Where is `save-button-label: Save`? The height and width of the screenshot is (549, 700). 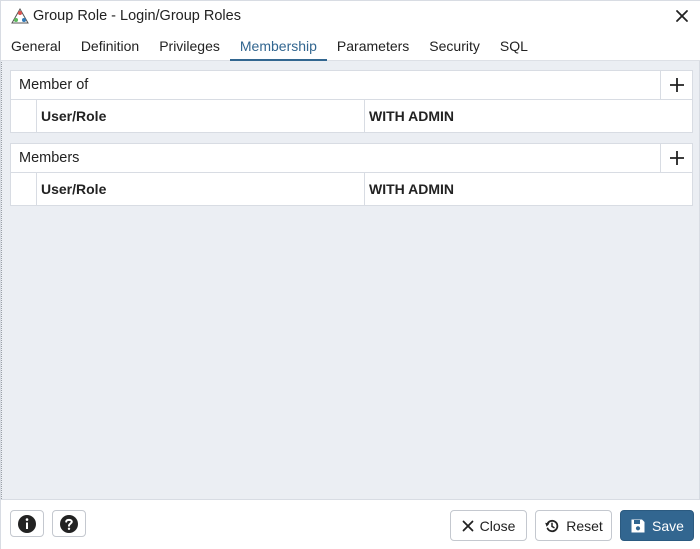
save-button-label: Save is located at coordinates (668, 525).